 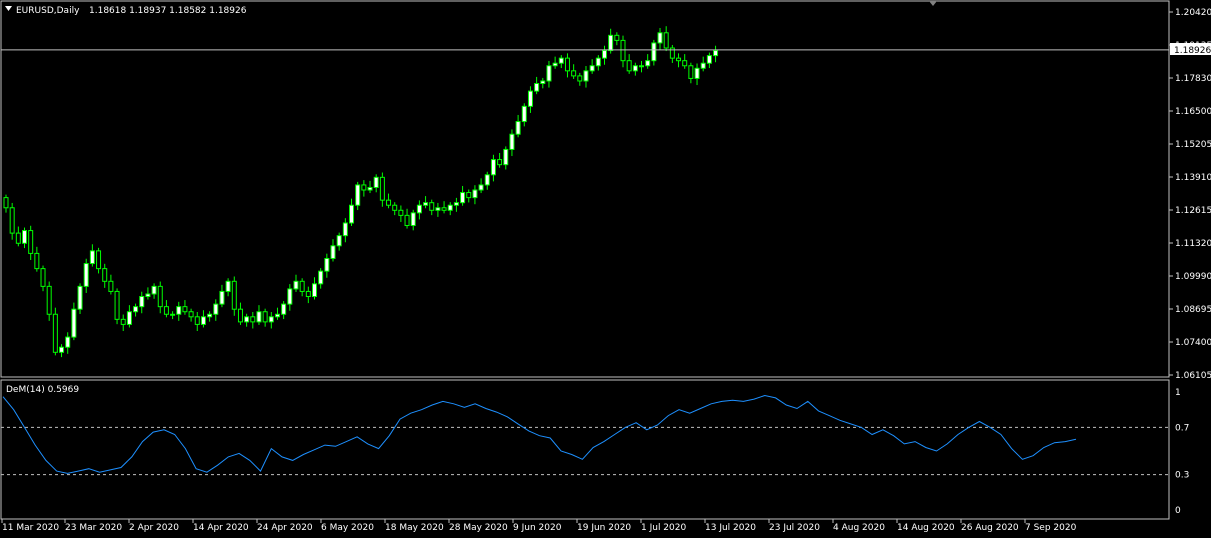 What do you see at coordinates (1193, 343) in the screenshot?
I see `price-tick-label: 1.07400` at bounding box center [1193, 343].